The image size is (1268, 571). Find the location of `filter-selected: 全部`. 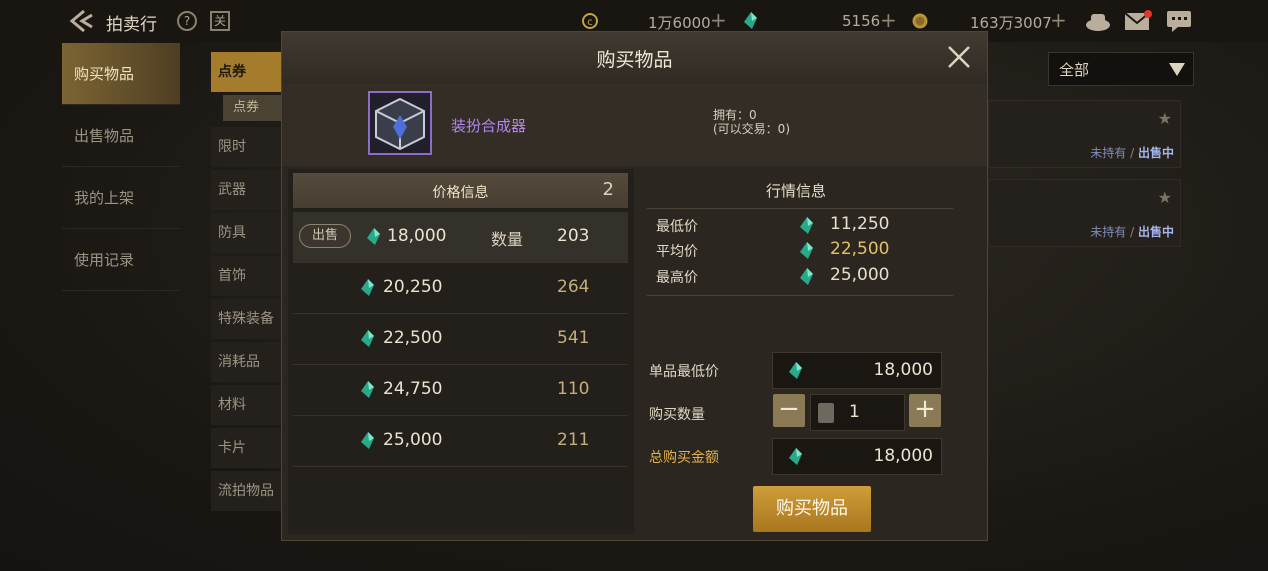

filter-selected: 全部 is located at coordinates (1074, 70).